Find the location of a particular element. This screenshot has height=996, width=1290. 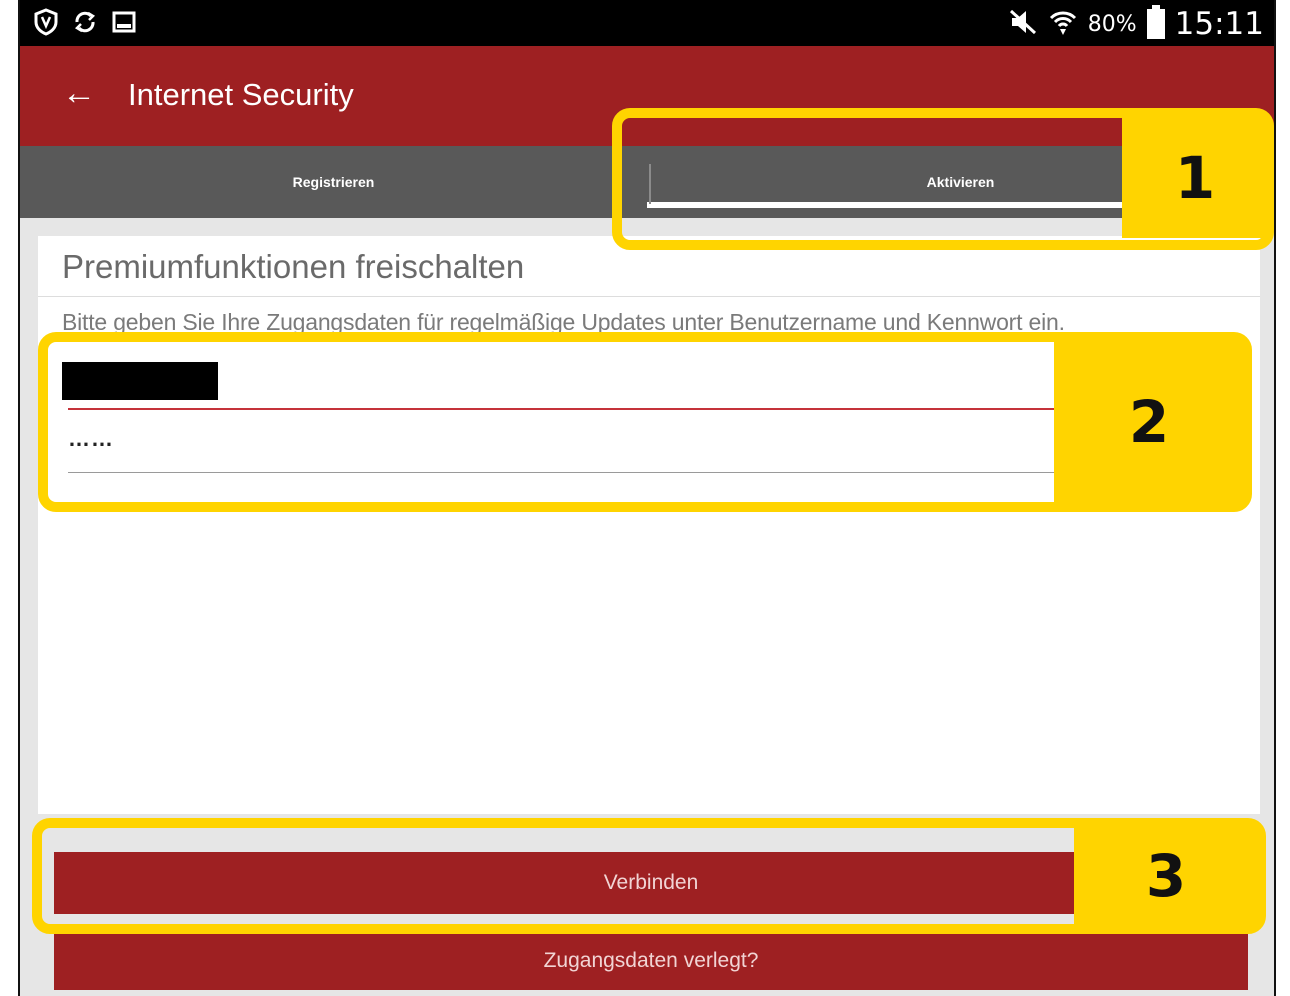

status-left-icons is located at coordinates (85, 24).